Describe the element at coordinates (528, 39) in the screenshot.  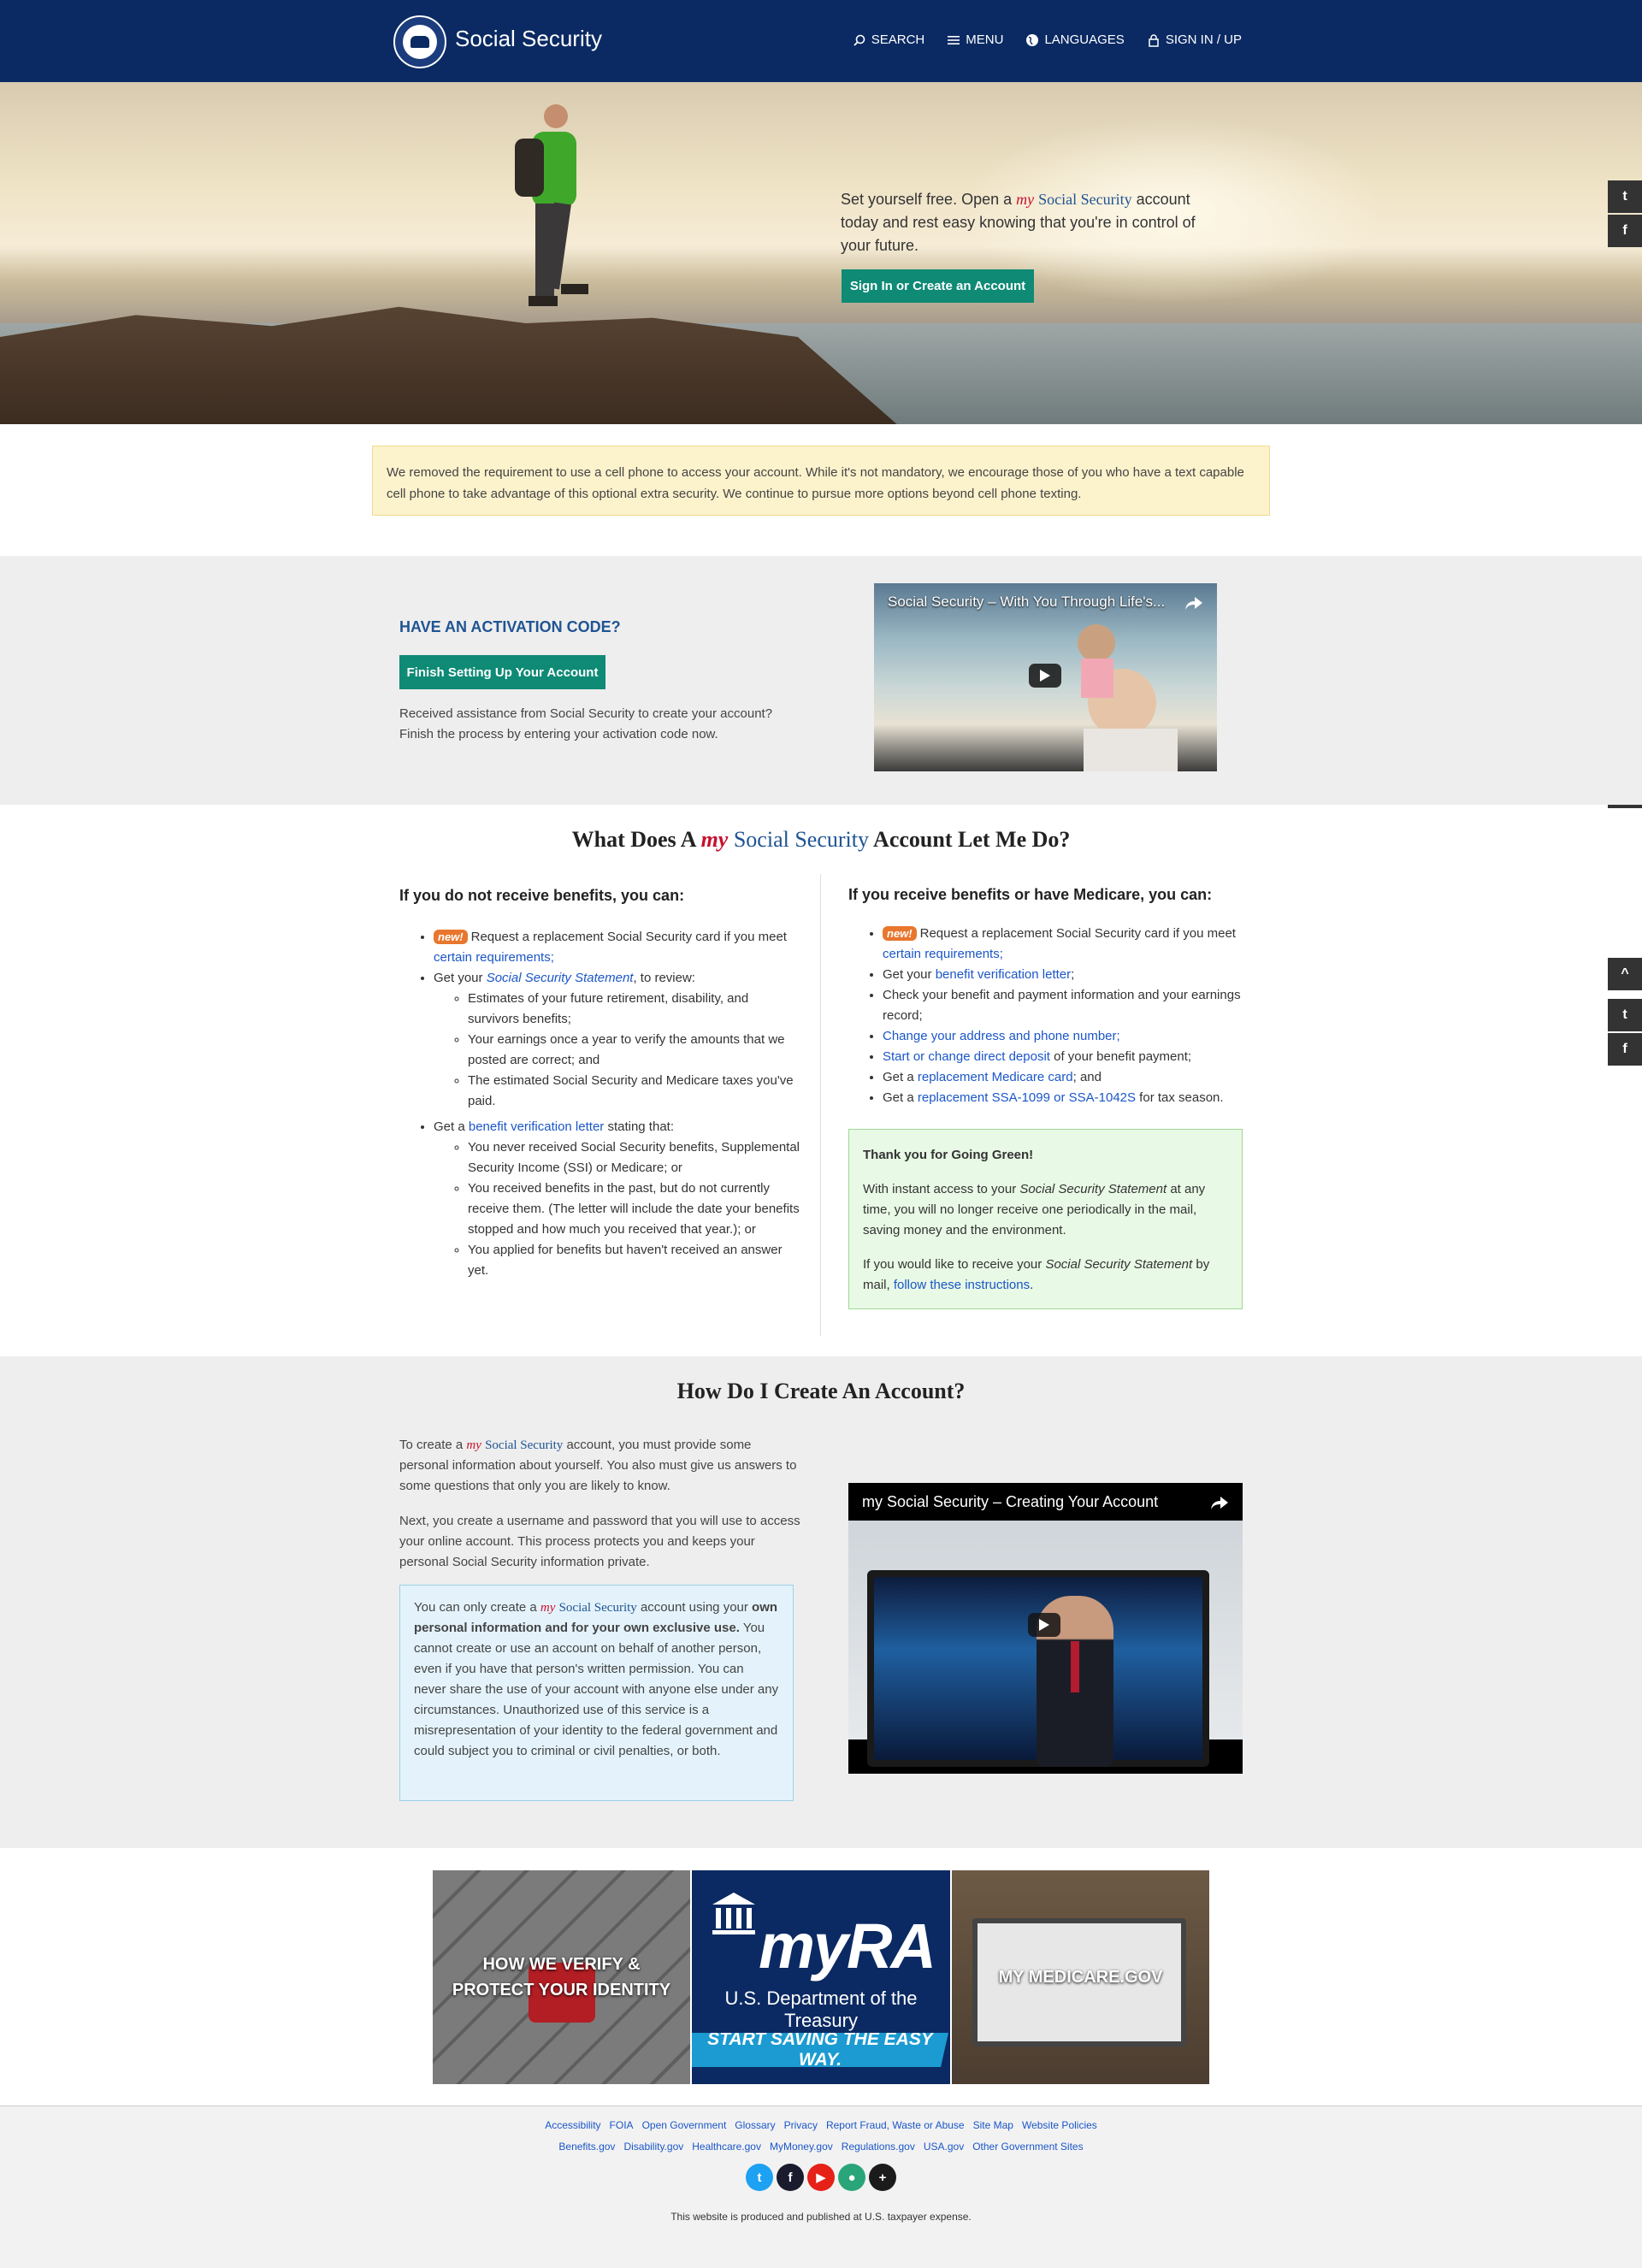
I see `site-brand: Social Security` at that location.